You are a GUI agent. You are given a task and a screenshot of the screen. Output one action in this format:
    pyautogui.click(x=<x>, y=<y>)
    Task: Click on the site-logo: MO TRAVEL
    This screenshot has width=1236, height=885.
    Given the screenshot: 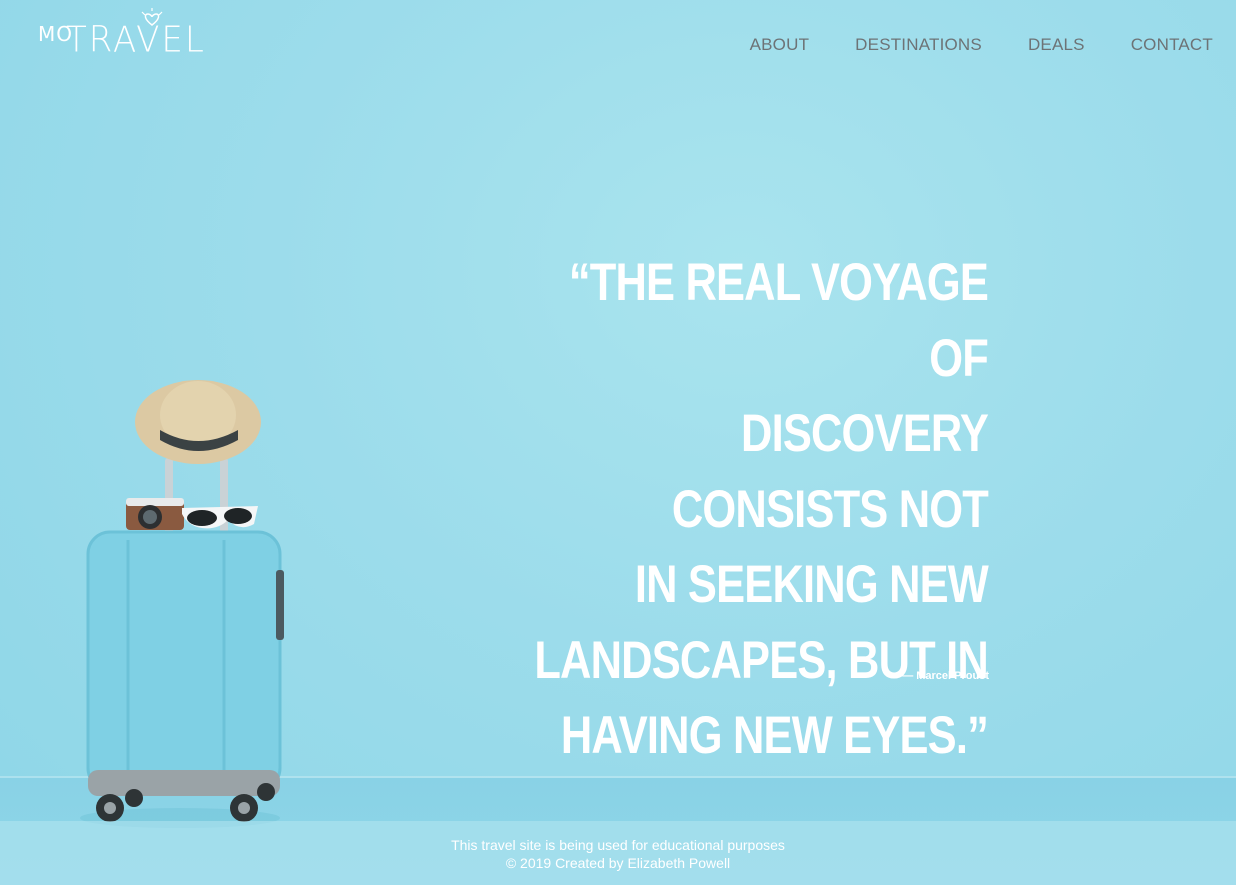 What is the action you would take?
    pyautogui.click(x=120, y=36)
    